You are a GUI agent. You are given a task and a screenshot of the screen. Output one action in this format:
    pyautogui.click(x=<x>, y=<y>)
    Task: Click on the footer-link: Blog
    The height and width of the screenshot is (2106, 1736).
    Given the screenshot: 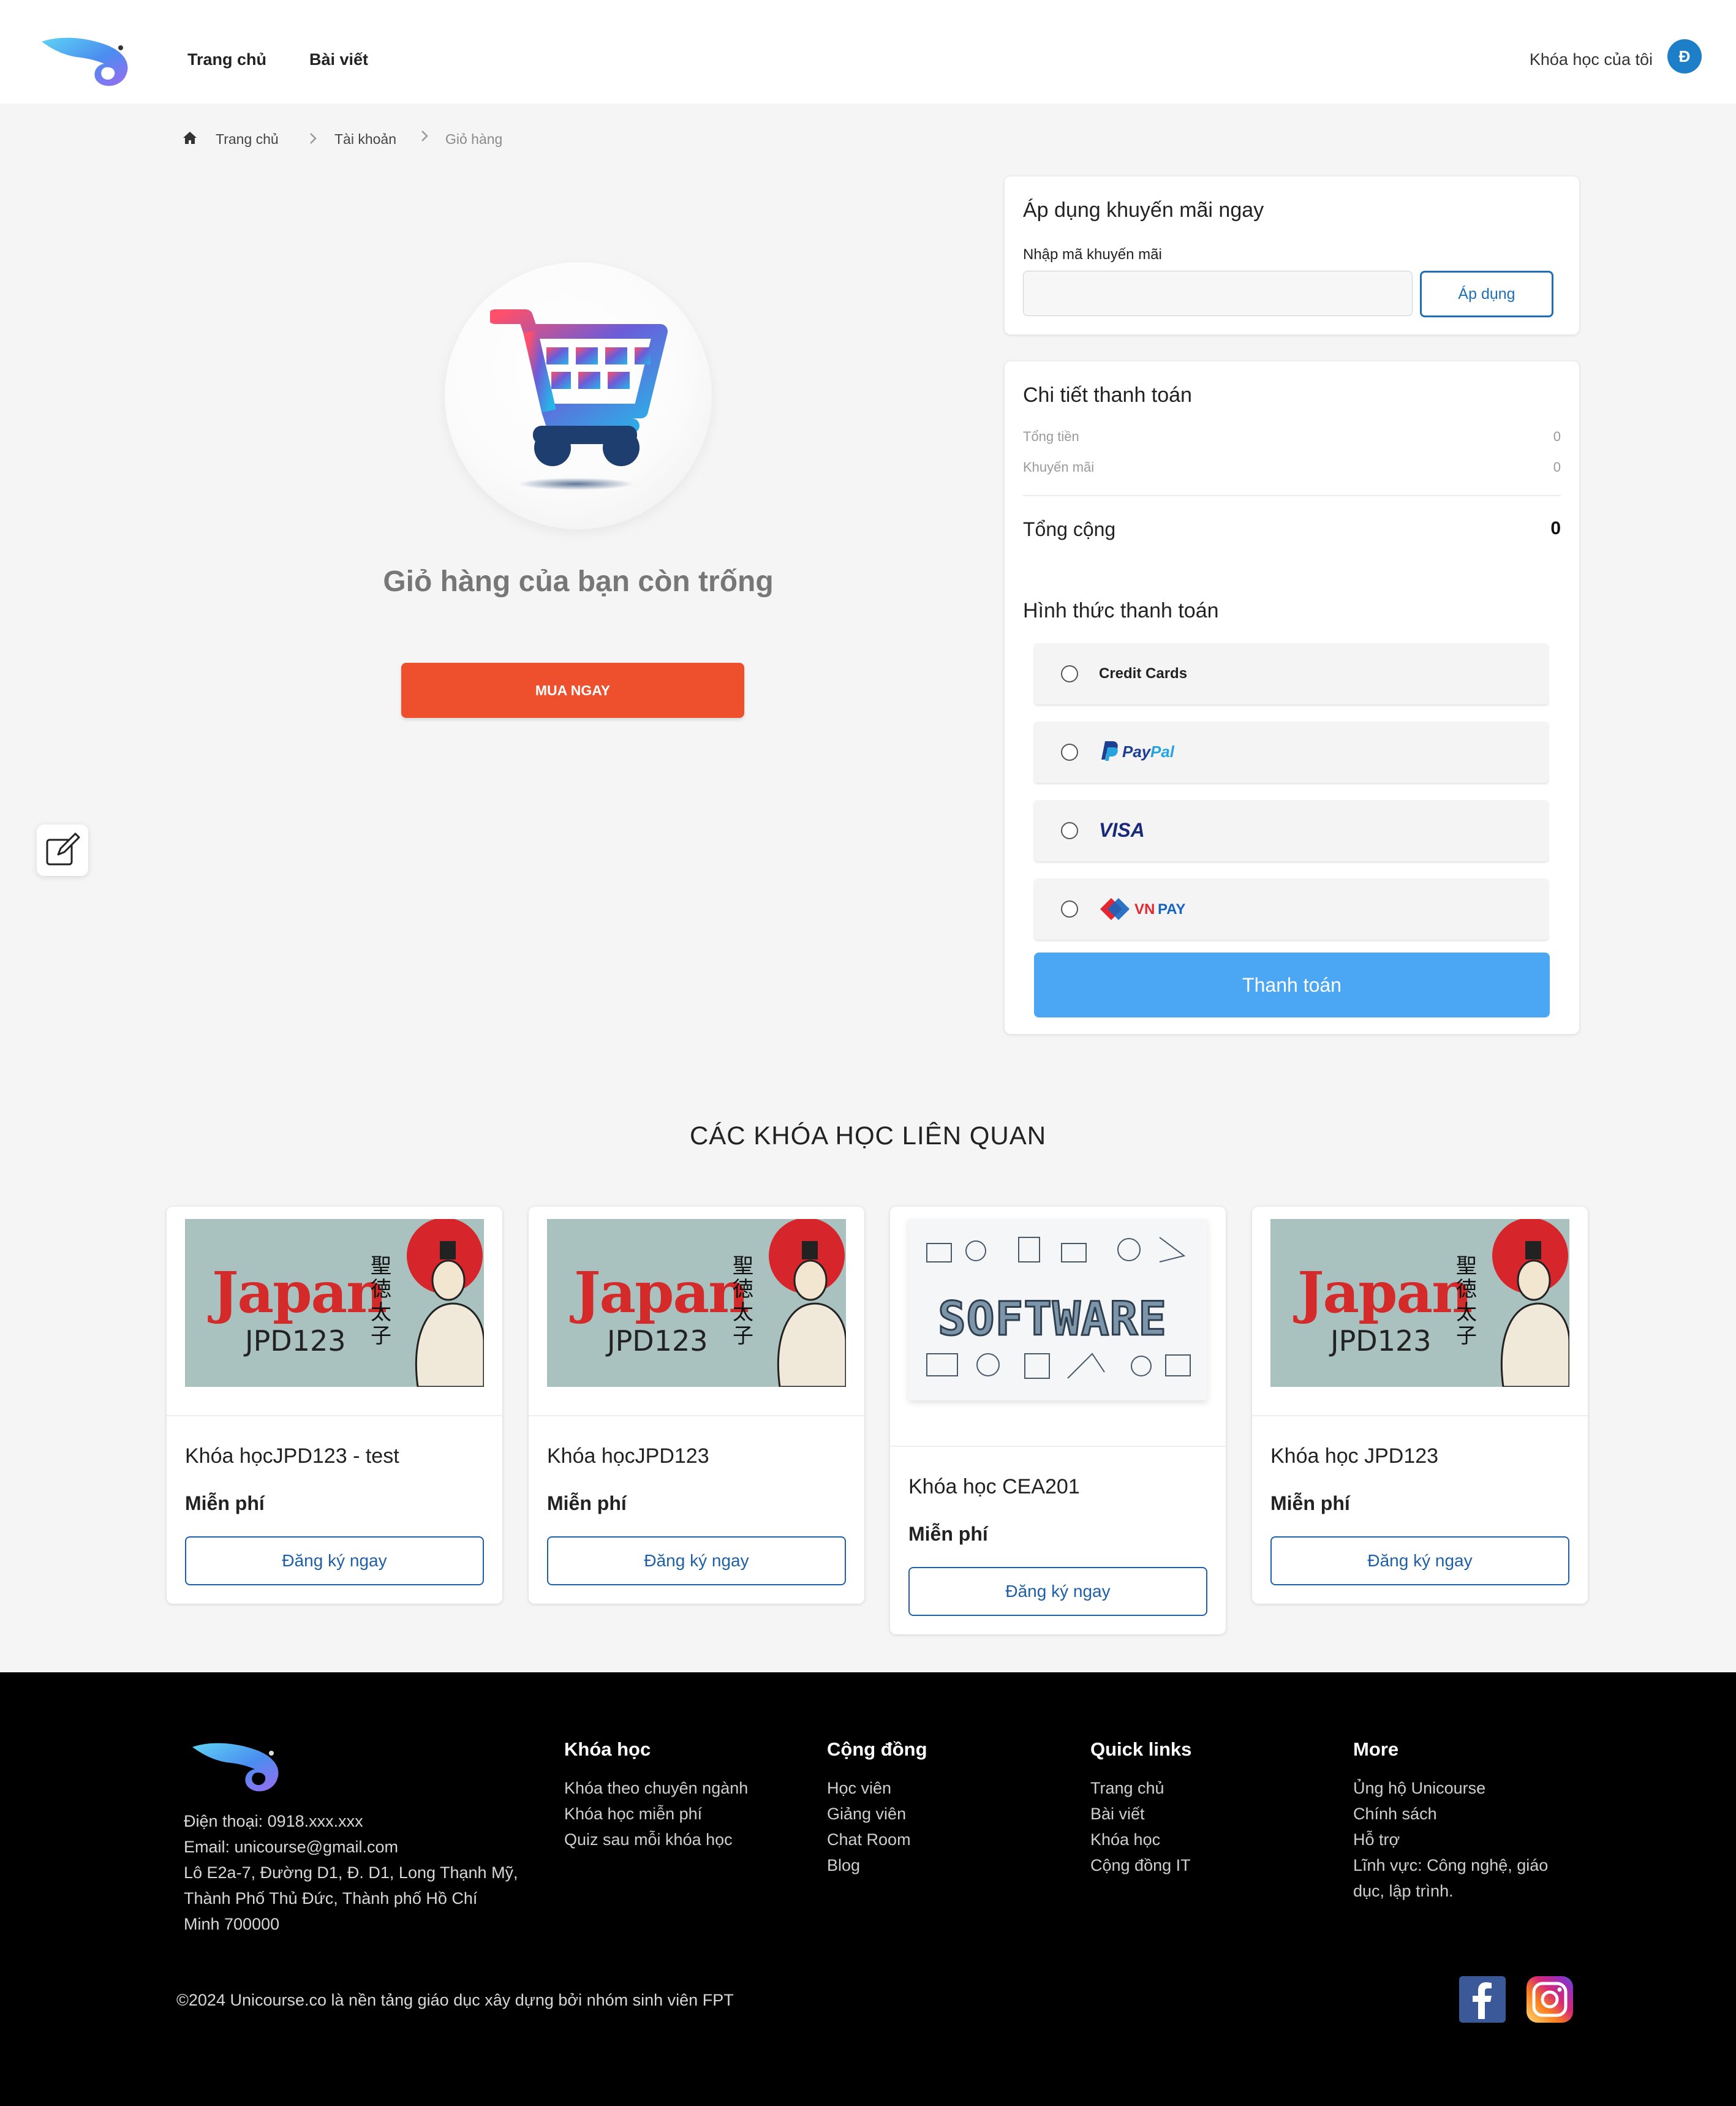 What is the action you would take?
    pyautogui.click(x=844, y=1865)
    